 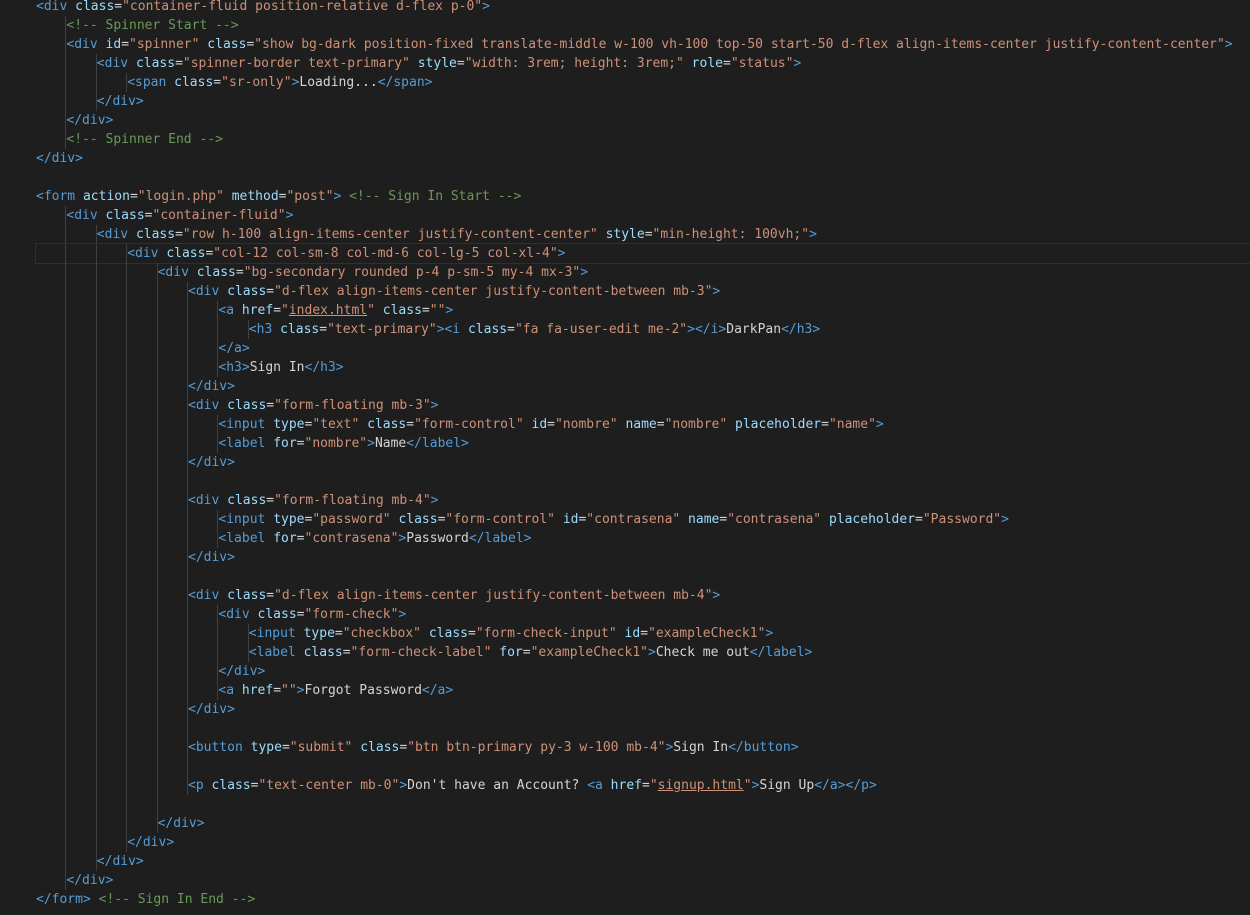 I want to click on code-line: <div class="form-floating mb-3">, so click(x=643, y=405).